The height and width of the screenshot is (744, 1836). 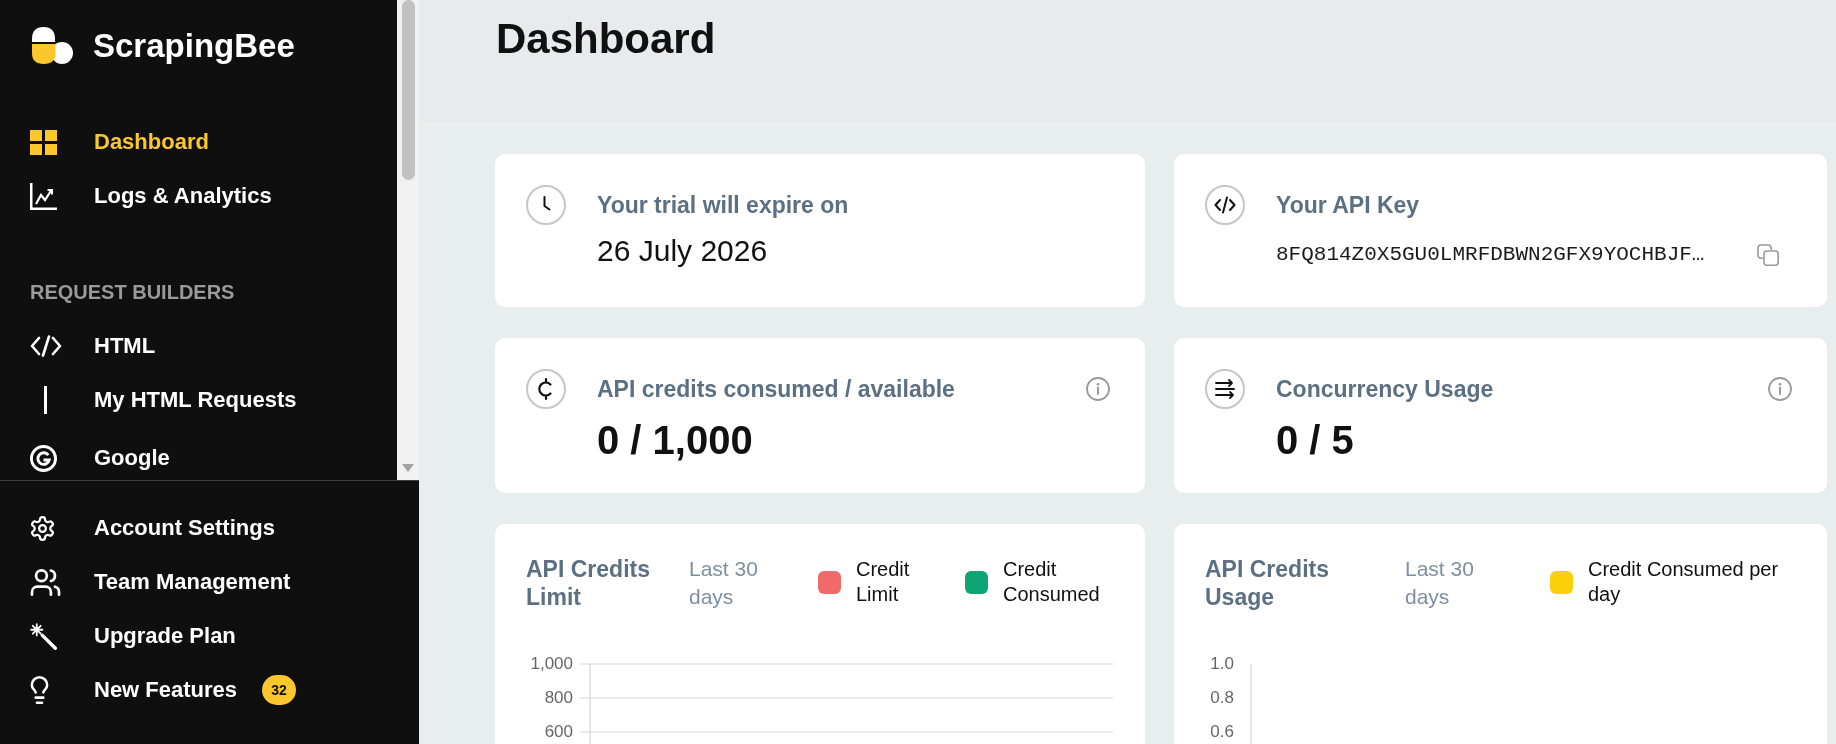 I want to click on axis-tick-label: 1.0, so click(x=1221, y=664).